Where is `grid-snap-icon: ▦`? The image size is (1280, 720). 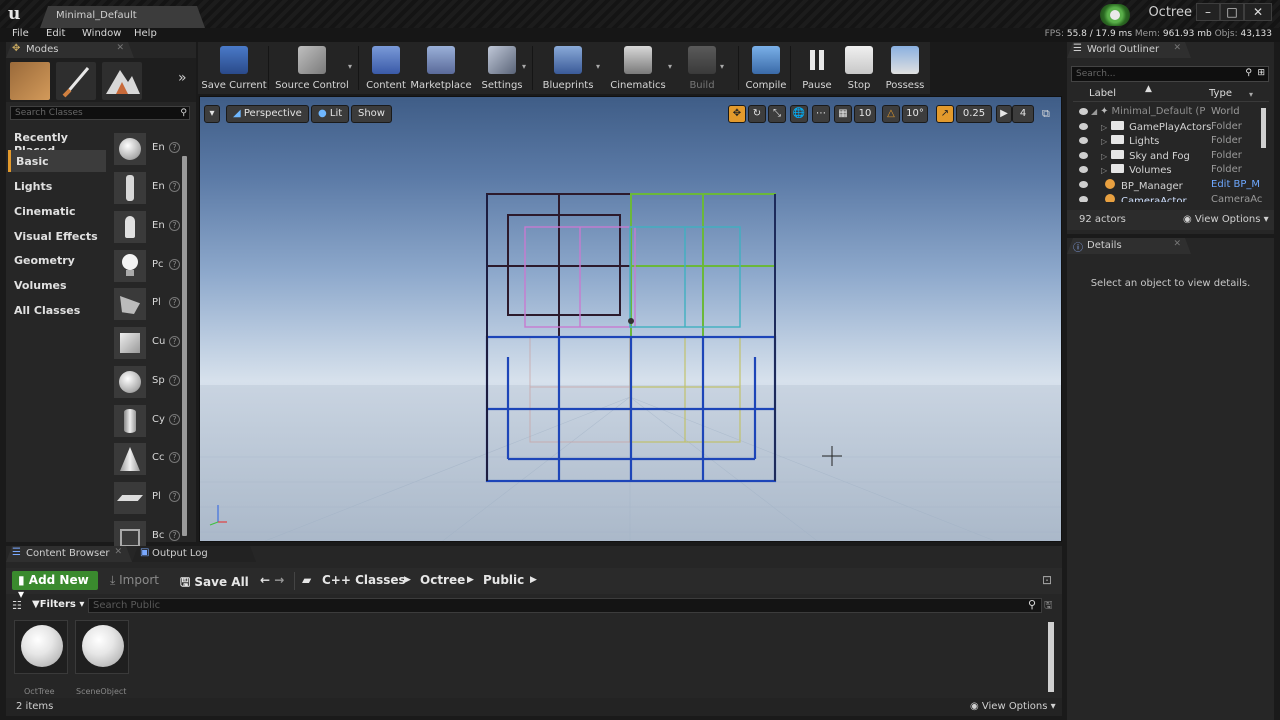 grid-snap-icon: ▦ is located at coordinates (843, 114).